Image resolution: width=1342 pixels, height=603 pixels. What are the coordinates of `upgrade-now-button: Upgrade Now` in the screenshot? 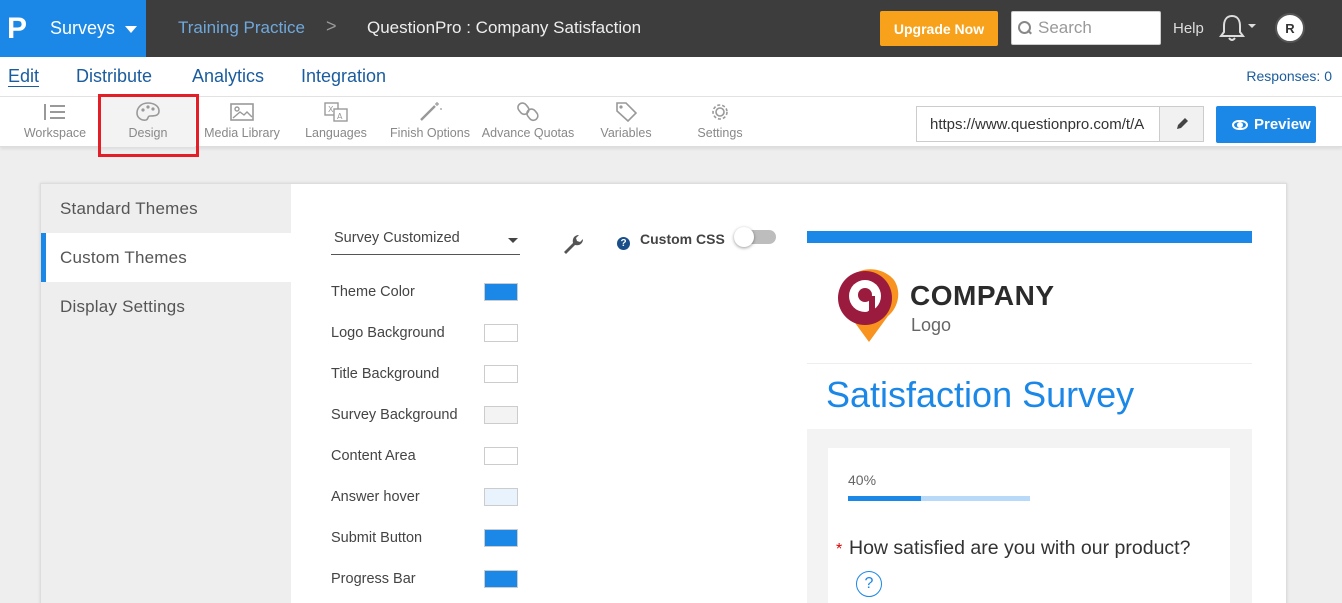 It's located at (939, 28).